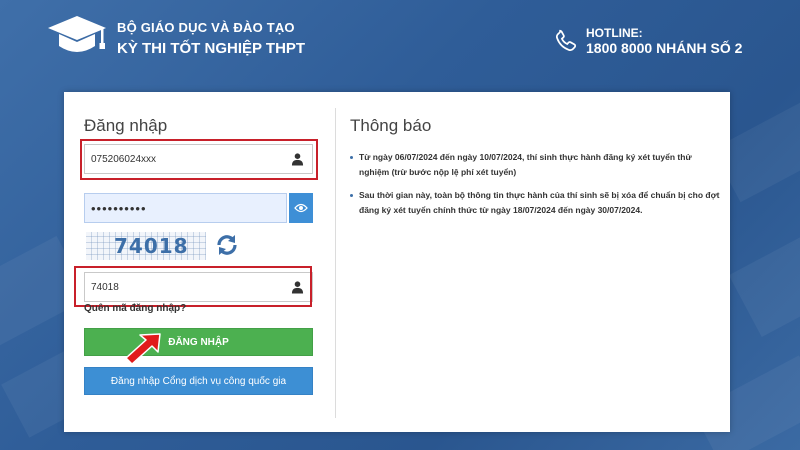 The width and height of the screenshot is (800, 450). I want to click on captcha-image: 74018, so click(146, 246).